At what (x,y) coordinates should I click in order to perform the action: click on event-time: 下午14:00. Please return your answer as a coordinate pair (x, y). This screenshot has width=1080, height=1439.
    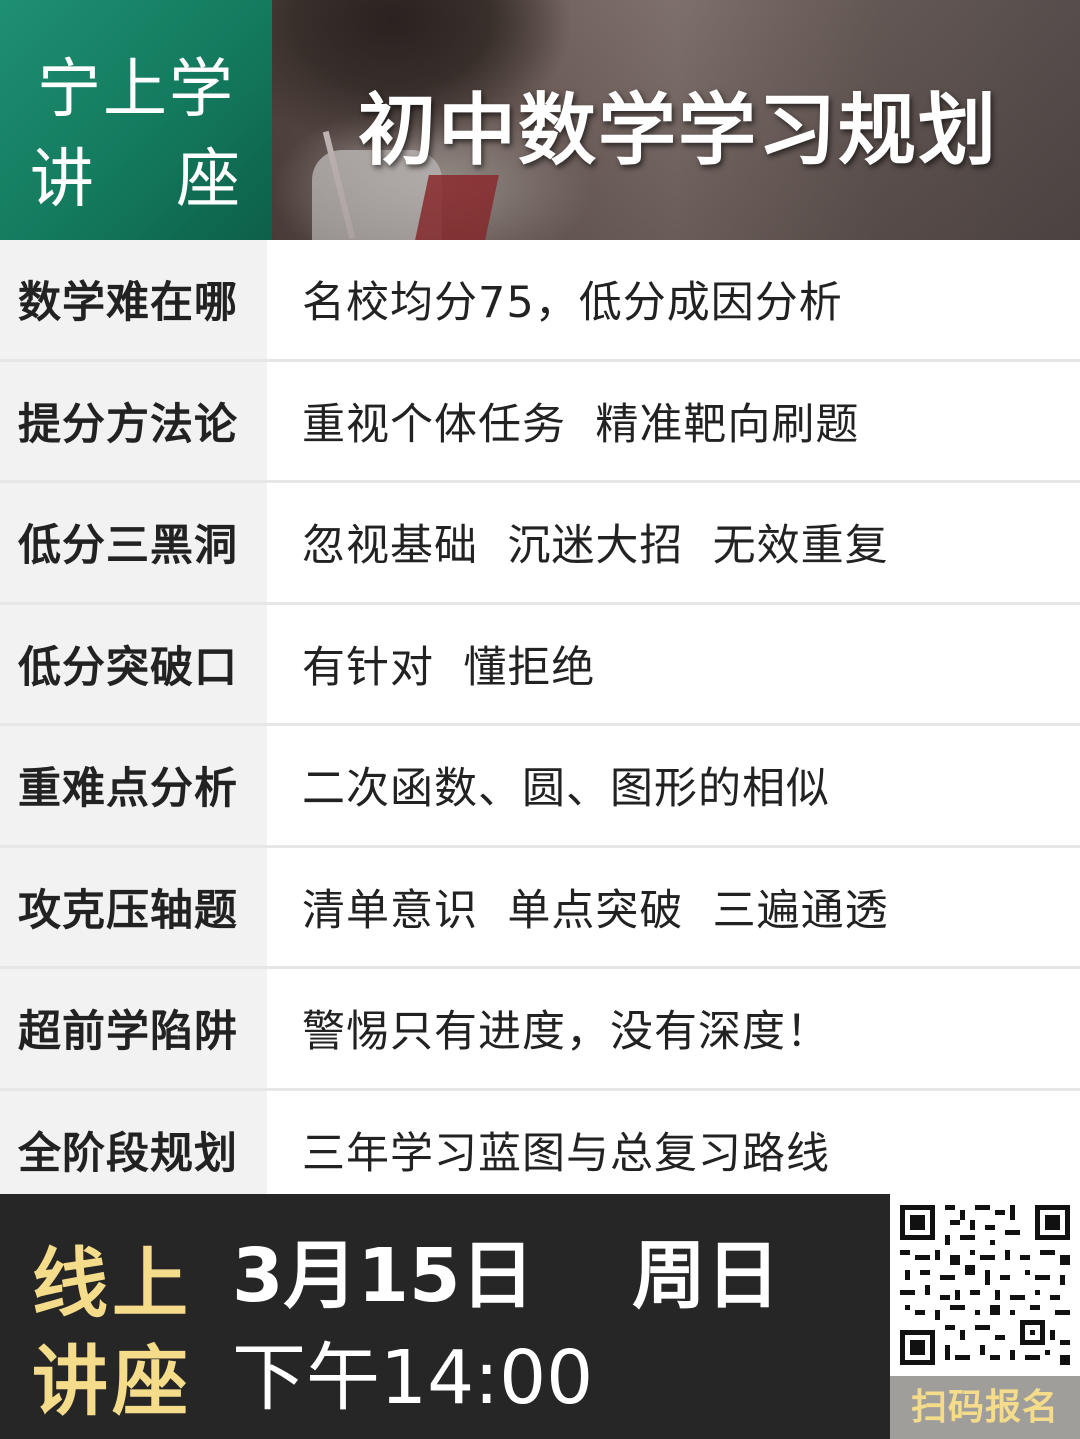
    Looking at the image, I should click on (413, 1378).